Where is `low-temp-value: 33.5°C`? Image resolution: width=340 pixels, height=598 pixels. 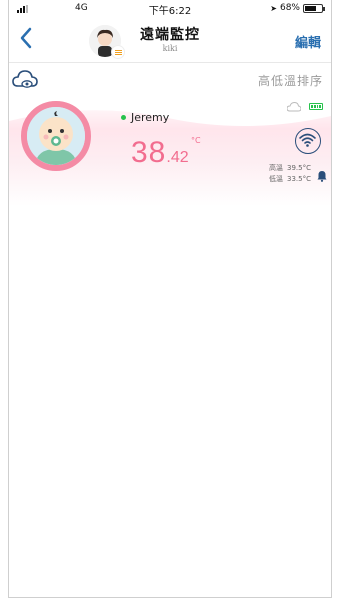 low-temp-value: 33.5°C is located at coordinates (299, 179).